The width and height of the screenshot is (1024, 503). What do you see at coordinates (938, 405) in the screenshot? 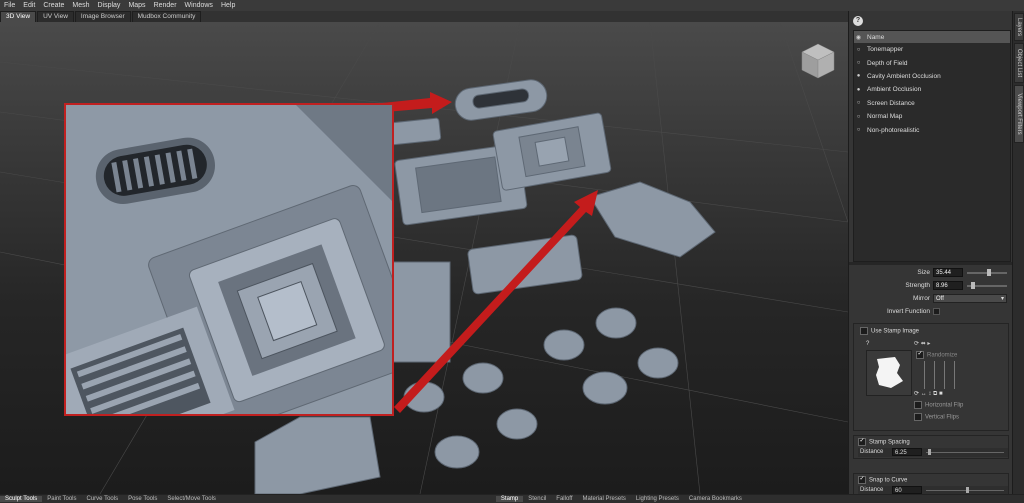
I see `horizontal-flip-row: Horizontal Flip` at bounding box center [938, 405].